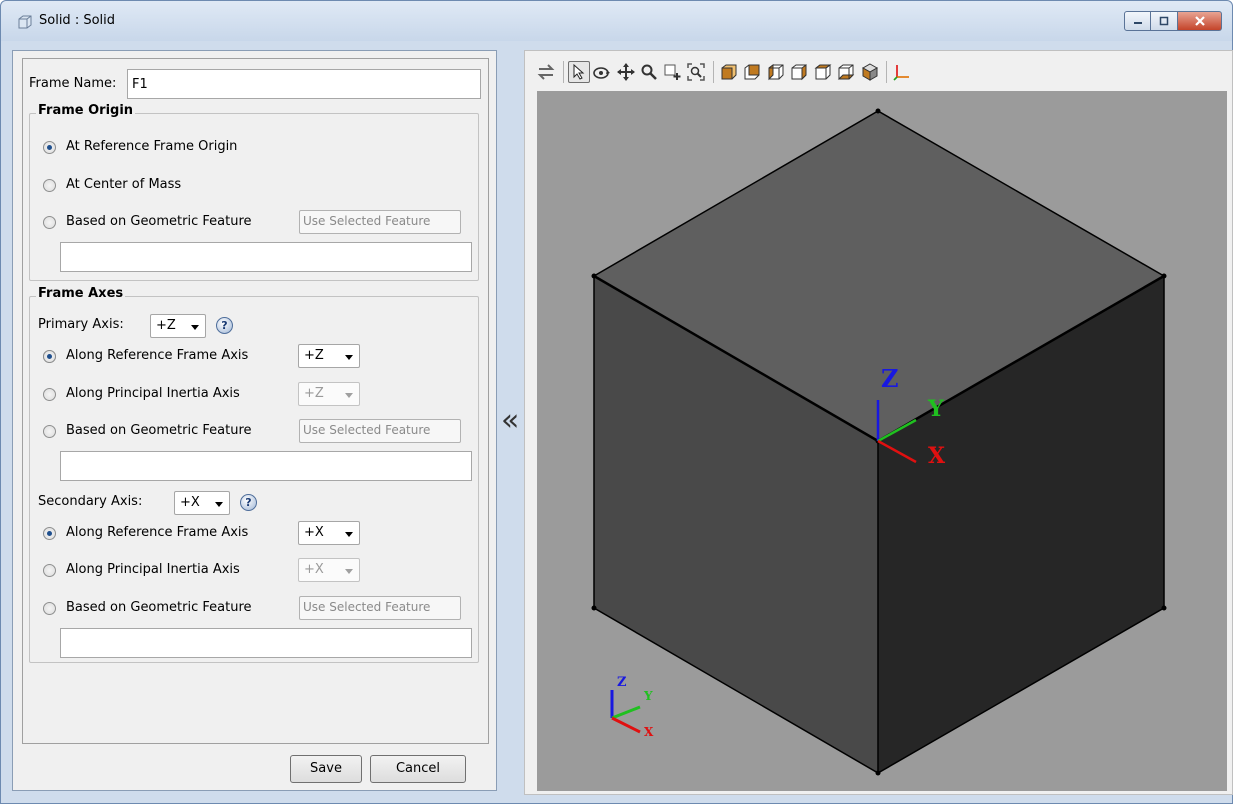 This screenshot has width=1233, height=804. What do you see at coordinates (890, 378) in the screenshot?
I see `triad-z-label: Z` at bounding box center [890, 378].